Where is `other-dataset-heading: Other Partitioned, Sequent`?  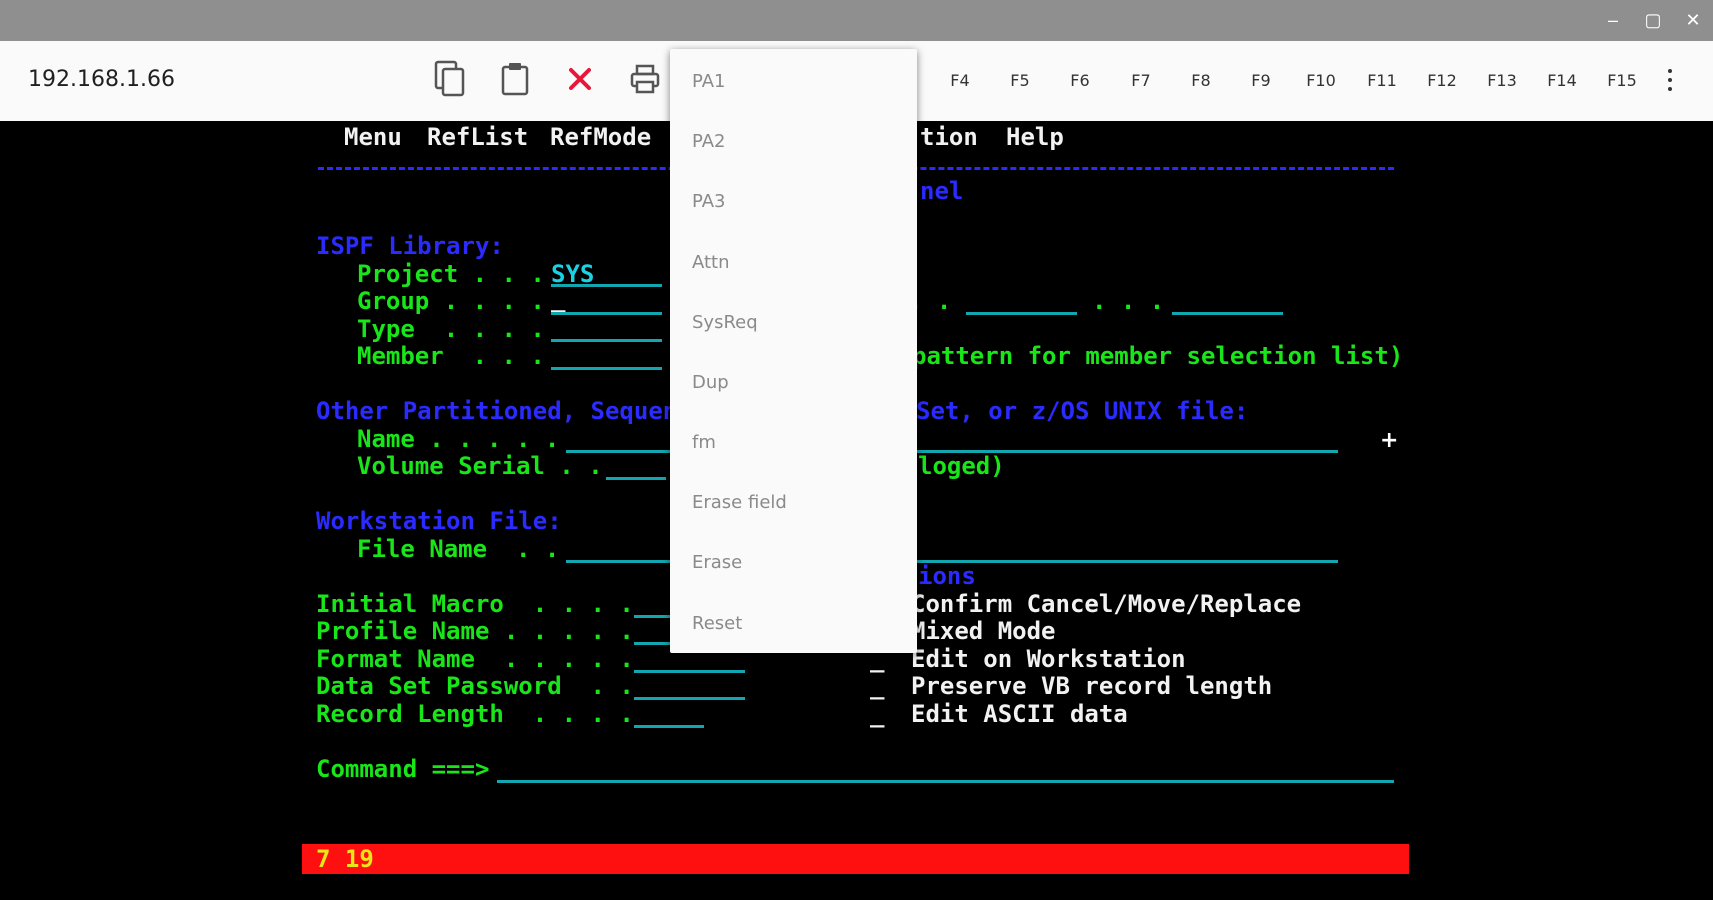
other-dataset-heading: Other Partitioned, Sequent is located at coordinates (504, 411).